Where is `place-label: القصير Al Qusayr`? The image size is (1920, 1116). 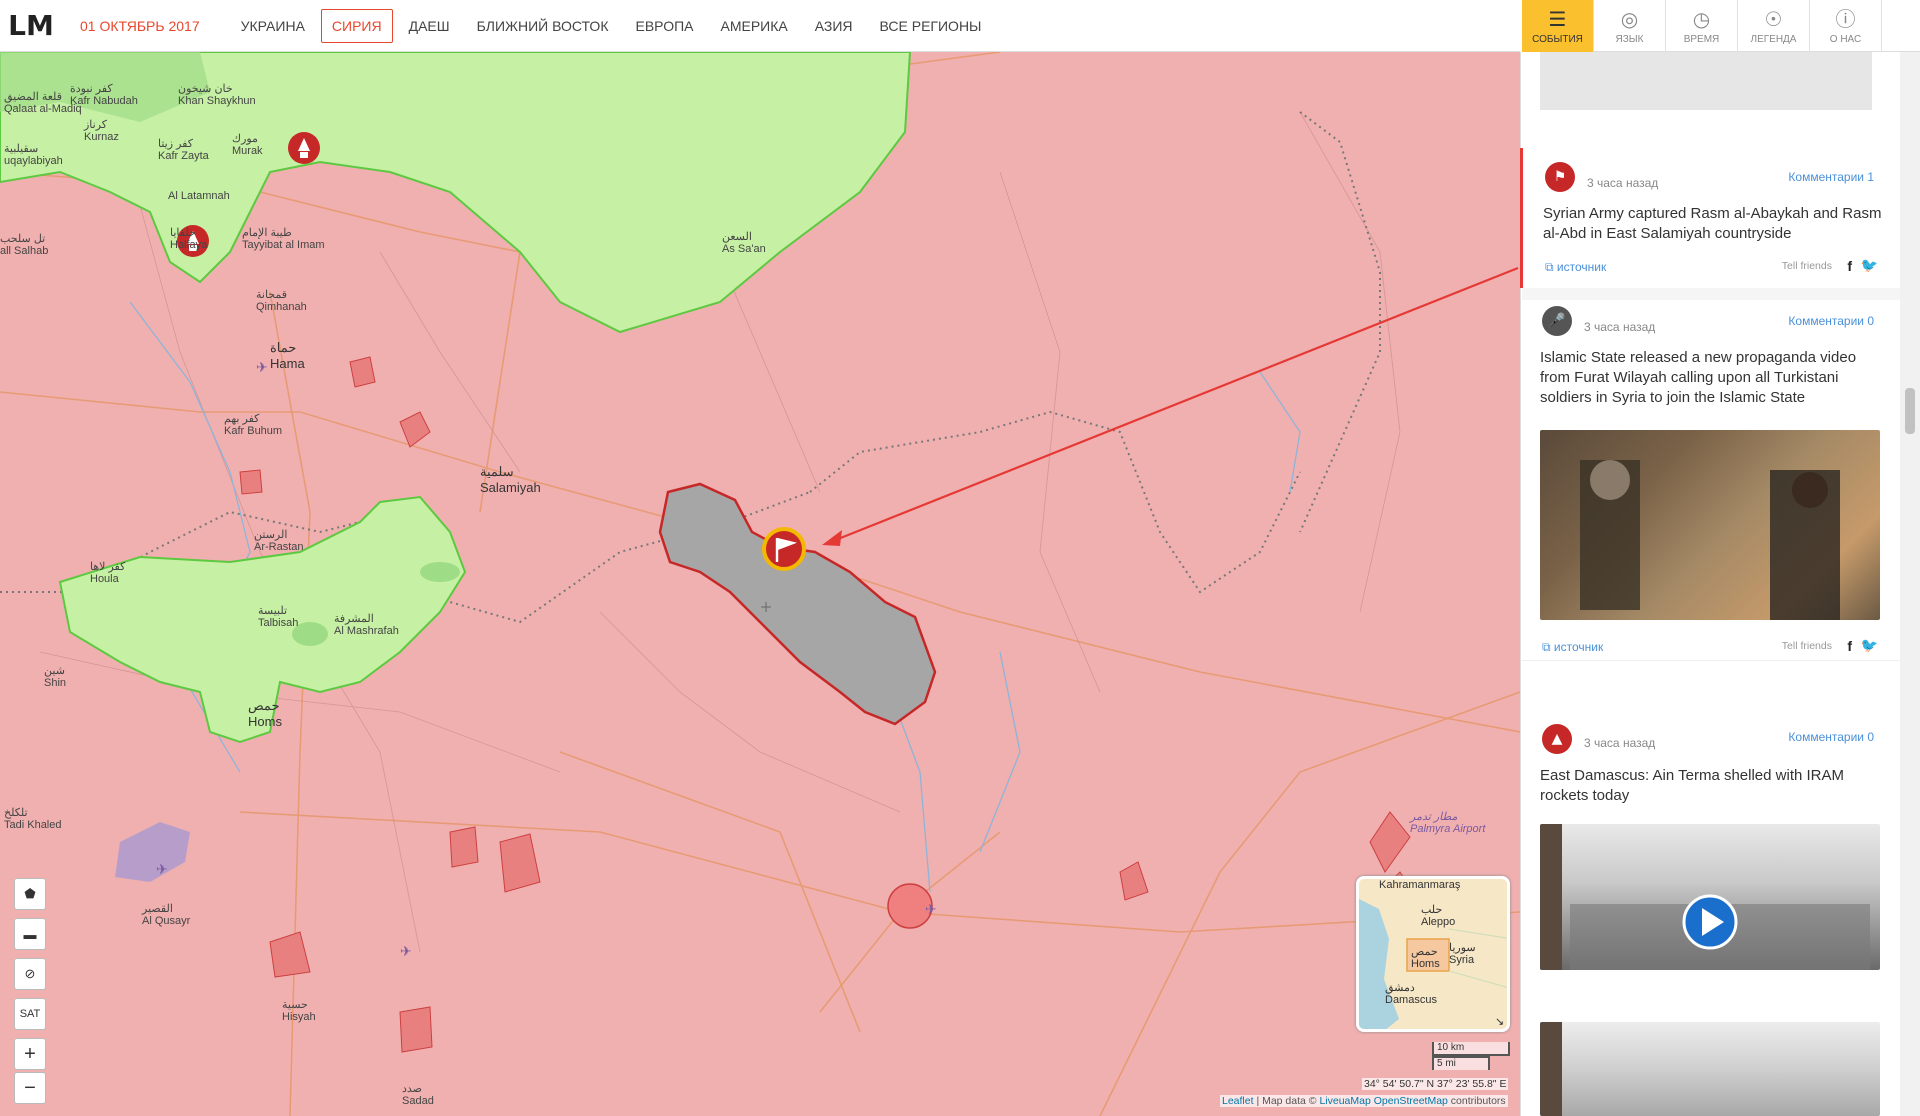
place-label: القصير Al Qusayr is located at coordinates (166, 915).